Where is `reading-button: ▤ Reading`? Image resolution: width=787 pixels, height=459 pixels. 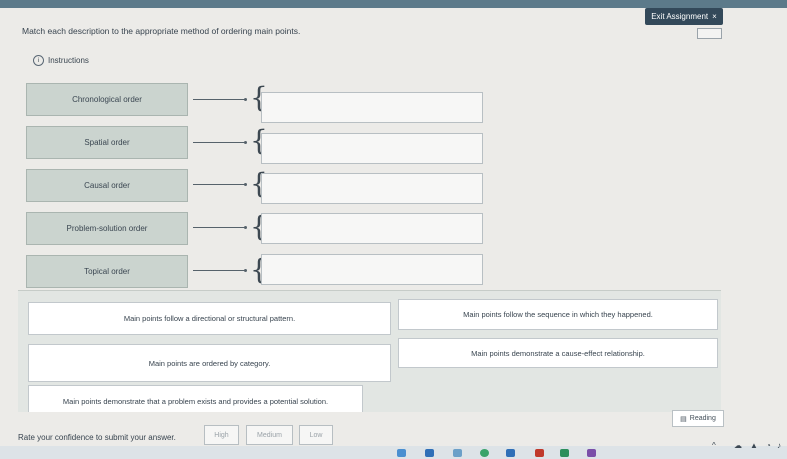
reading-button: ▤ Reading is located at coordinates (698, 418).